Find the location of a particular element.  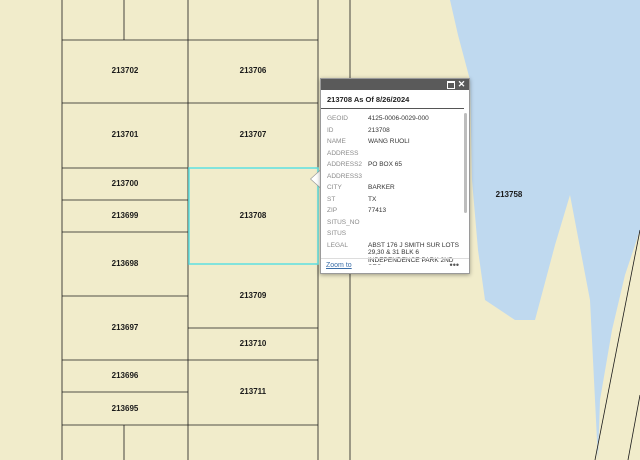

attribute-value: 4125-0006-0029-000 is located at coordinates (398, 118).